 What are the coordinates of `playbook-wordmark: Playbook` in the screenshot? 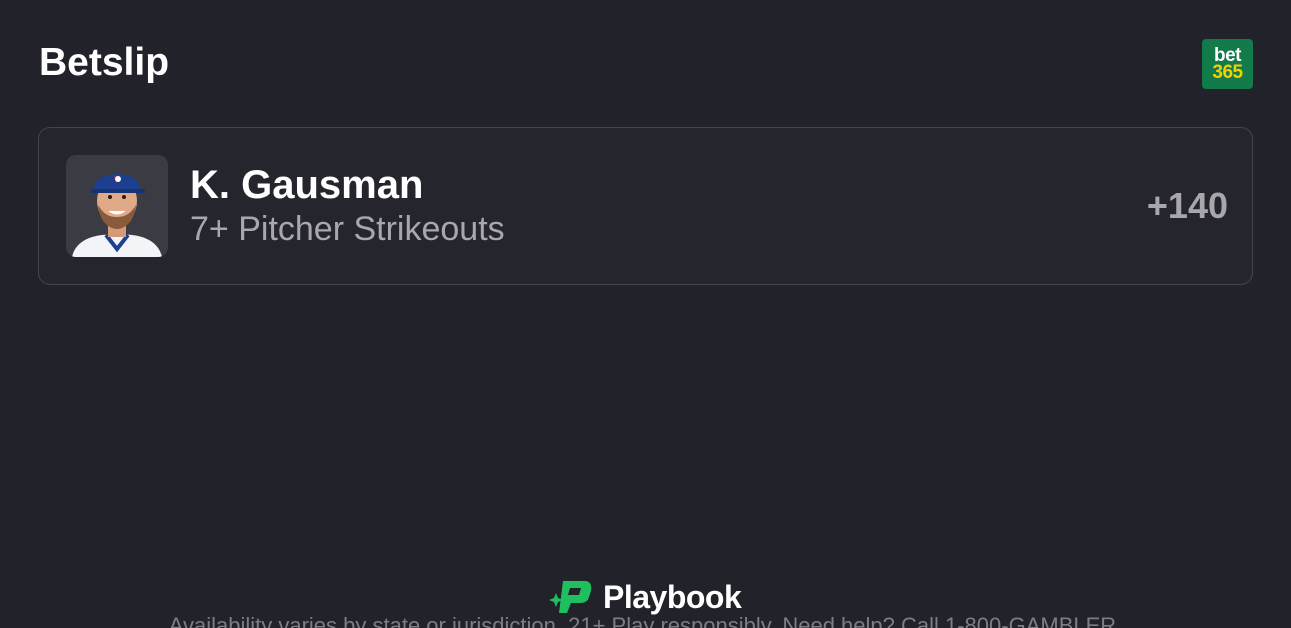 It's located at (672, 596).